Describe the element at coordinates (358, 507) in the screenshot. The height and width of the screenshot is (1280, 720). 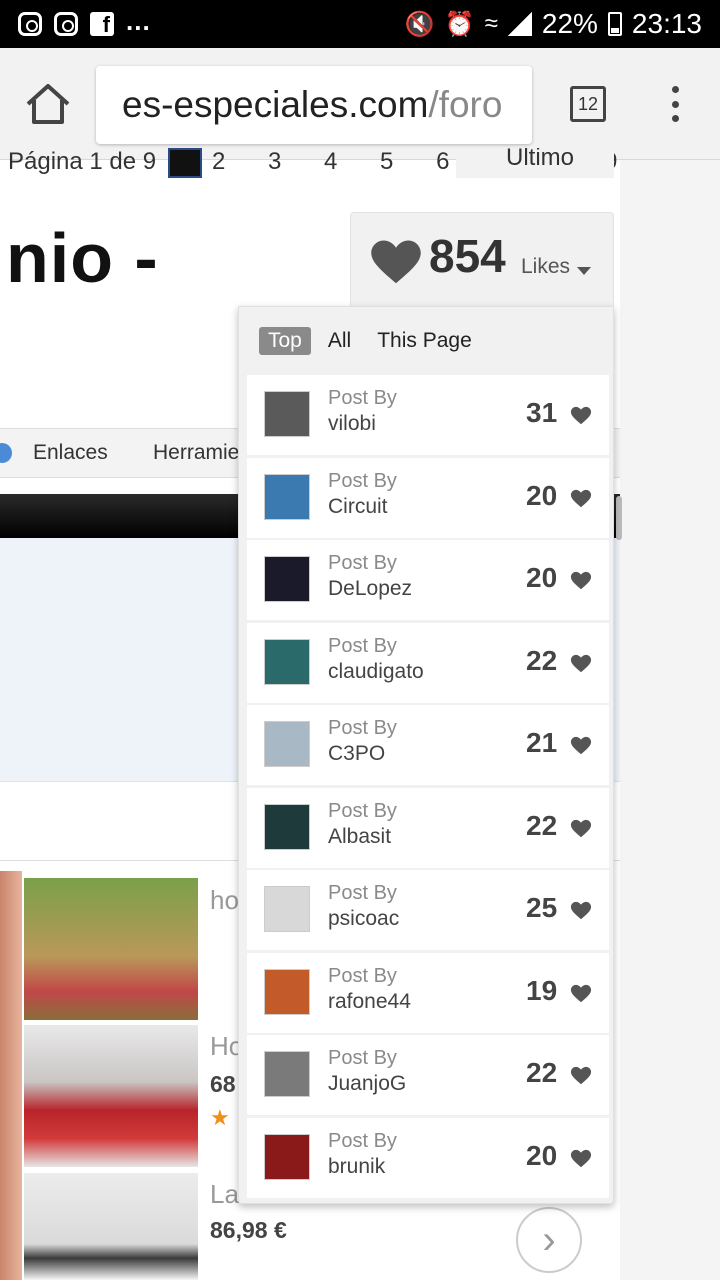
I see `username-link: Circuit` at that location.